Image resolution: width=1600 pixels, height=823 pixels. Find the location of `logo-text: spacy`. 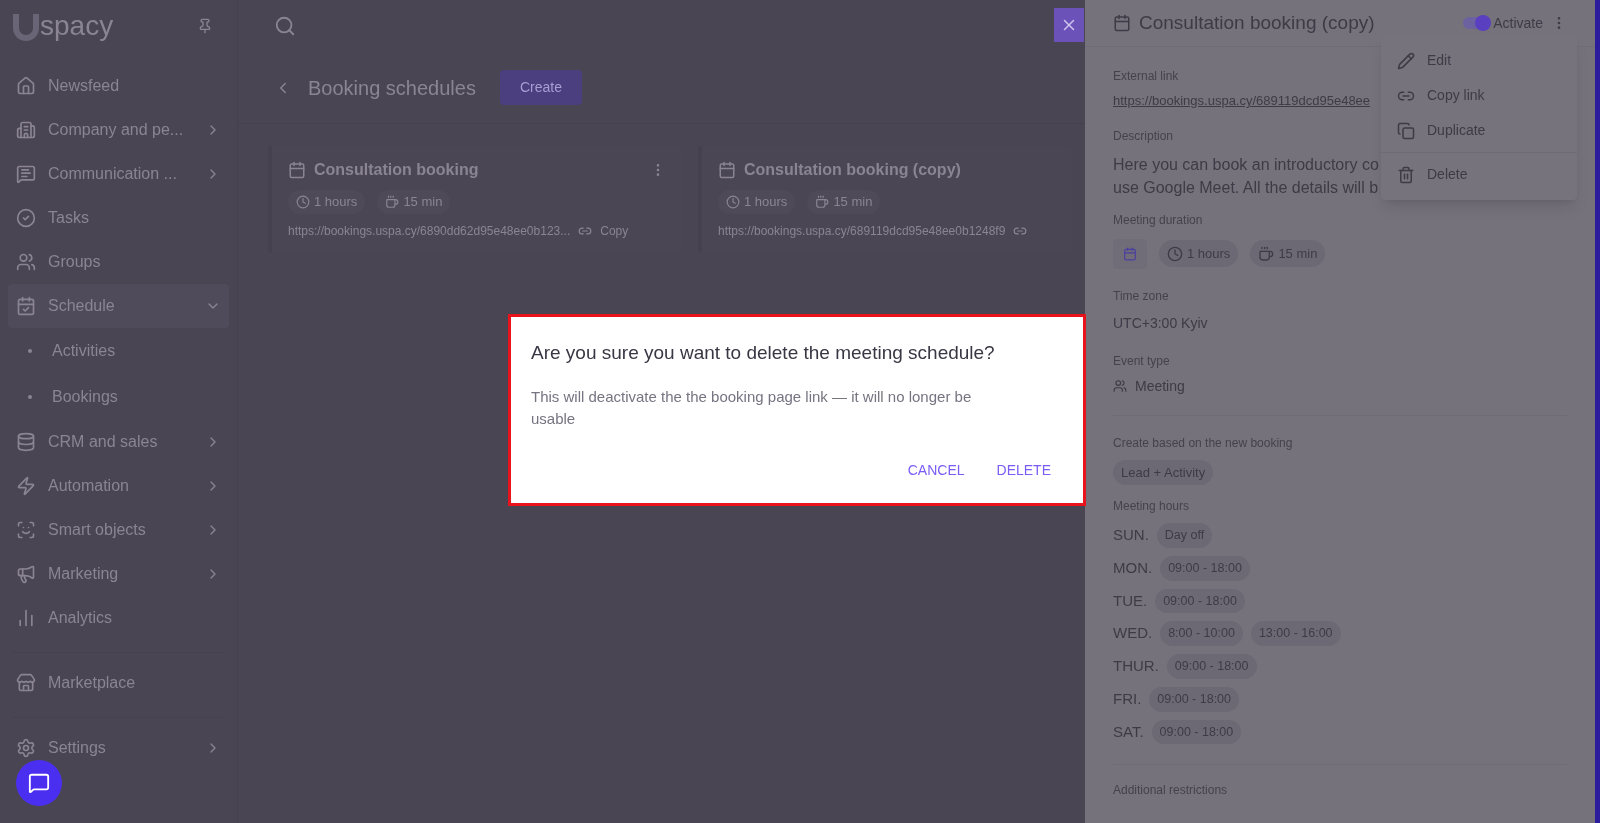

logo-text: spacy is located at coordinates (77, 26).